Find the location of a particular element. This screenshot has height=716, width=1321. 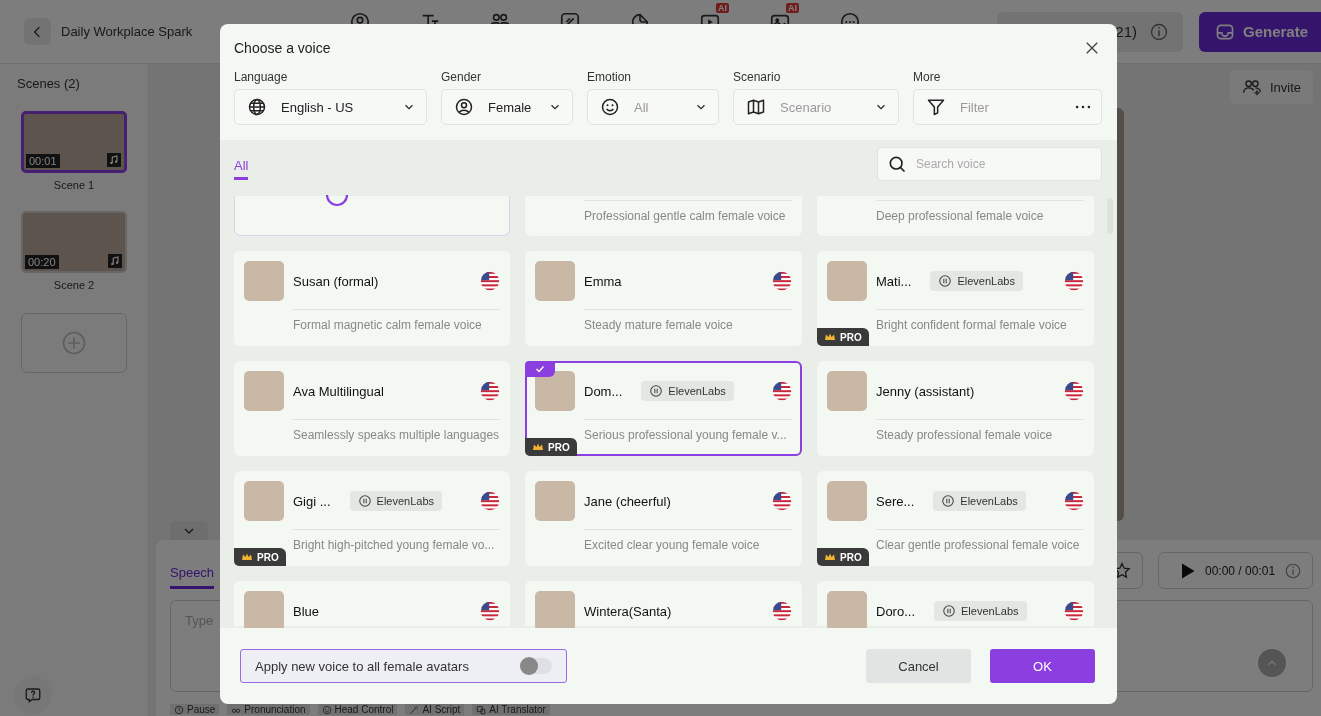

search-field: Search voice is located at coordinates (989, 164).